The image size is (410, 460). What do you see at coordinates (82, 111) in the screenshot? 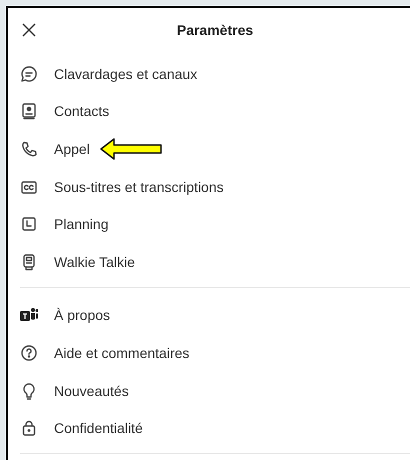
I see `menu-item: Contacts` at bounding box center [82, 111].